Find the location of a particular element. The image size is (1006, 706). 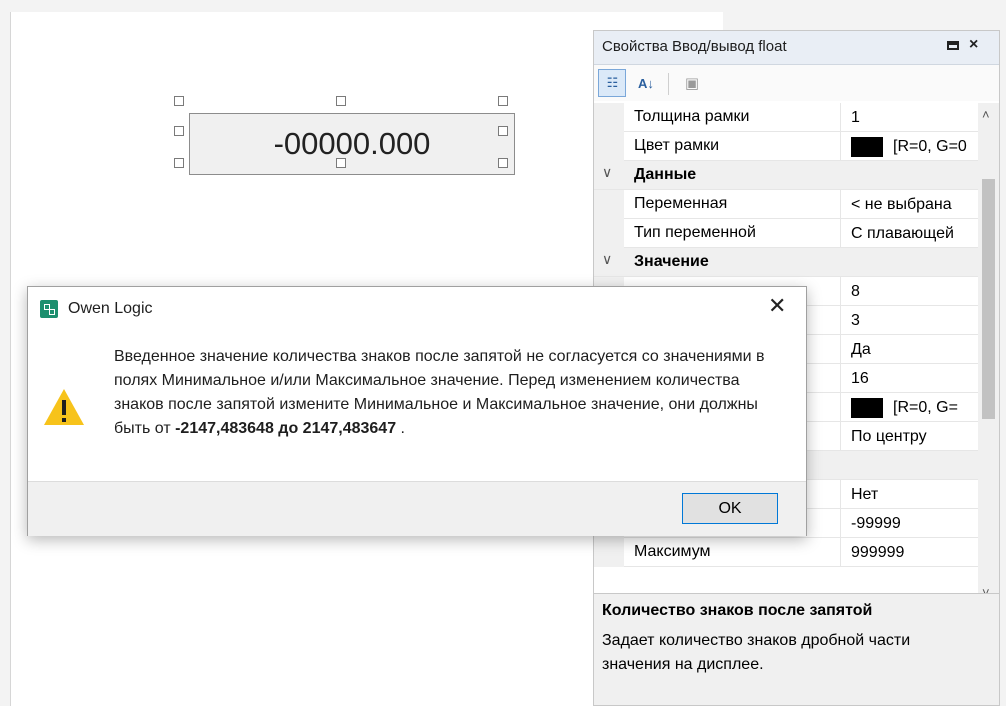

property-value-text: -99999 is located at coordinates (876, 523).